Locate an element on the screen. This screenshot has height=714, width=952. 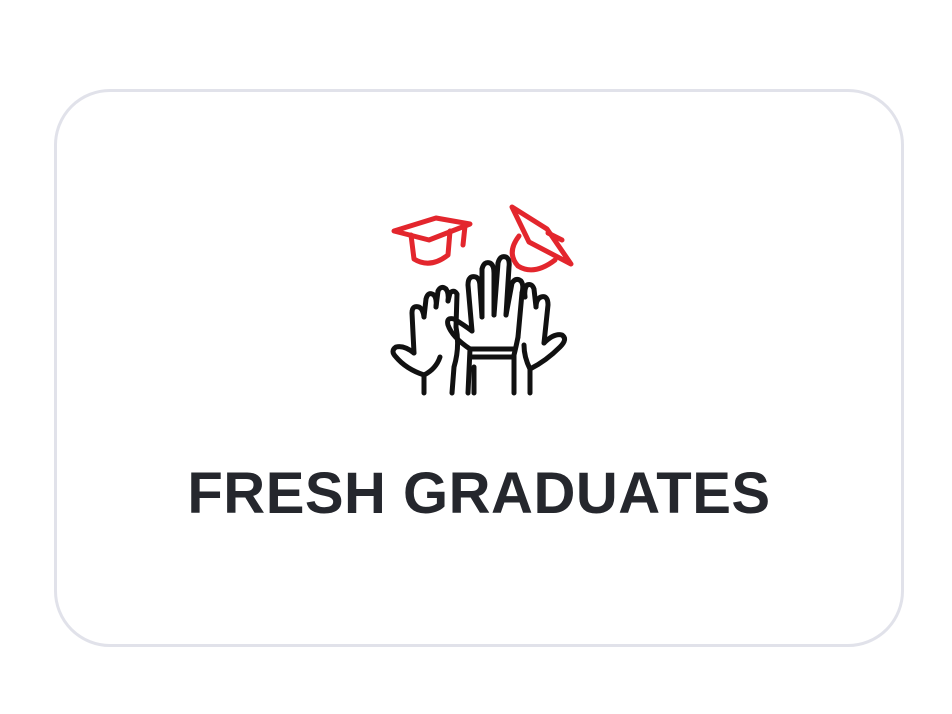
graduates-celebrating-icon is located at coordinates (484, 297).